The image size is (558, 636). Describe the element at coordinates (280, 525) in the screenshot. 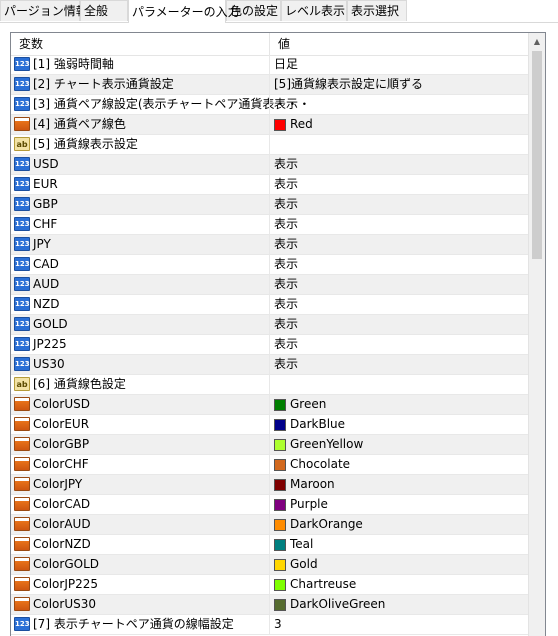

I see `color-swatch` at that location.